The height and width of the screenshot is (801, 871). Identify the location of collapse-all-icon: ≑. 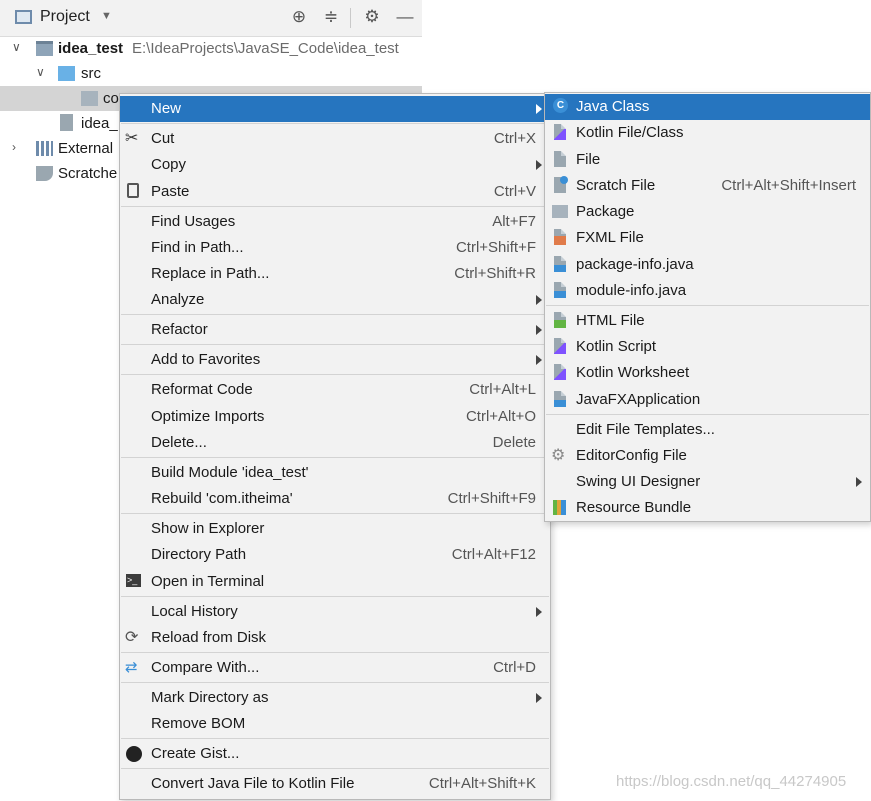
(331, 17).